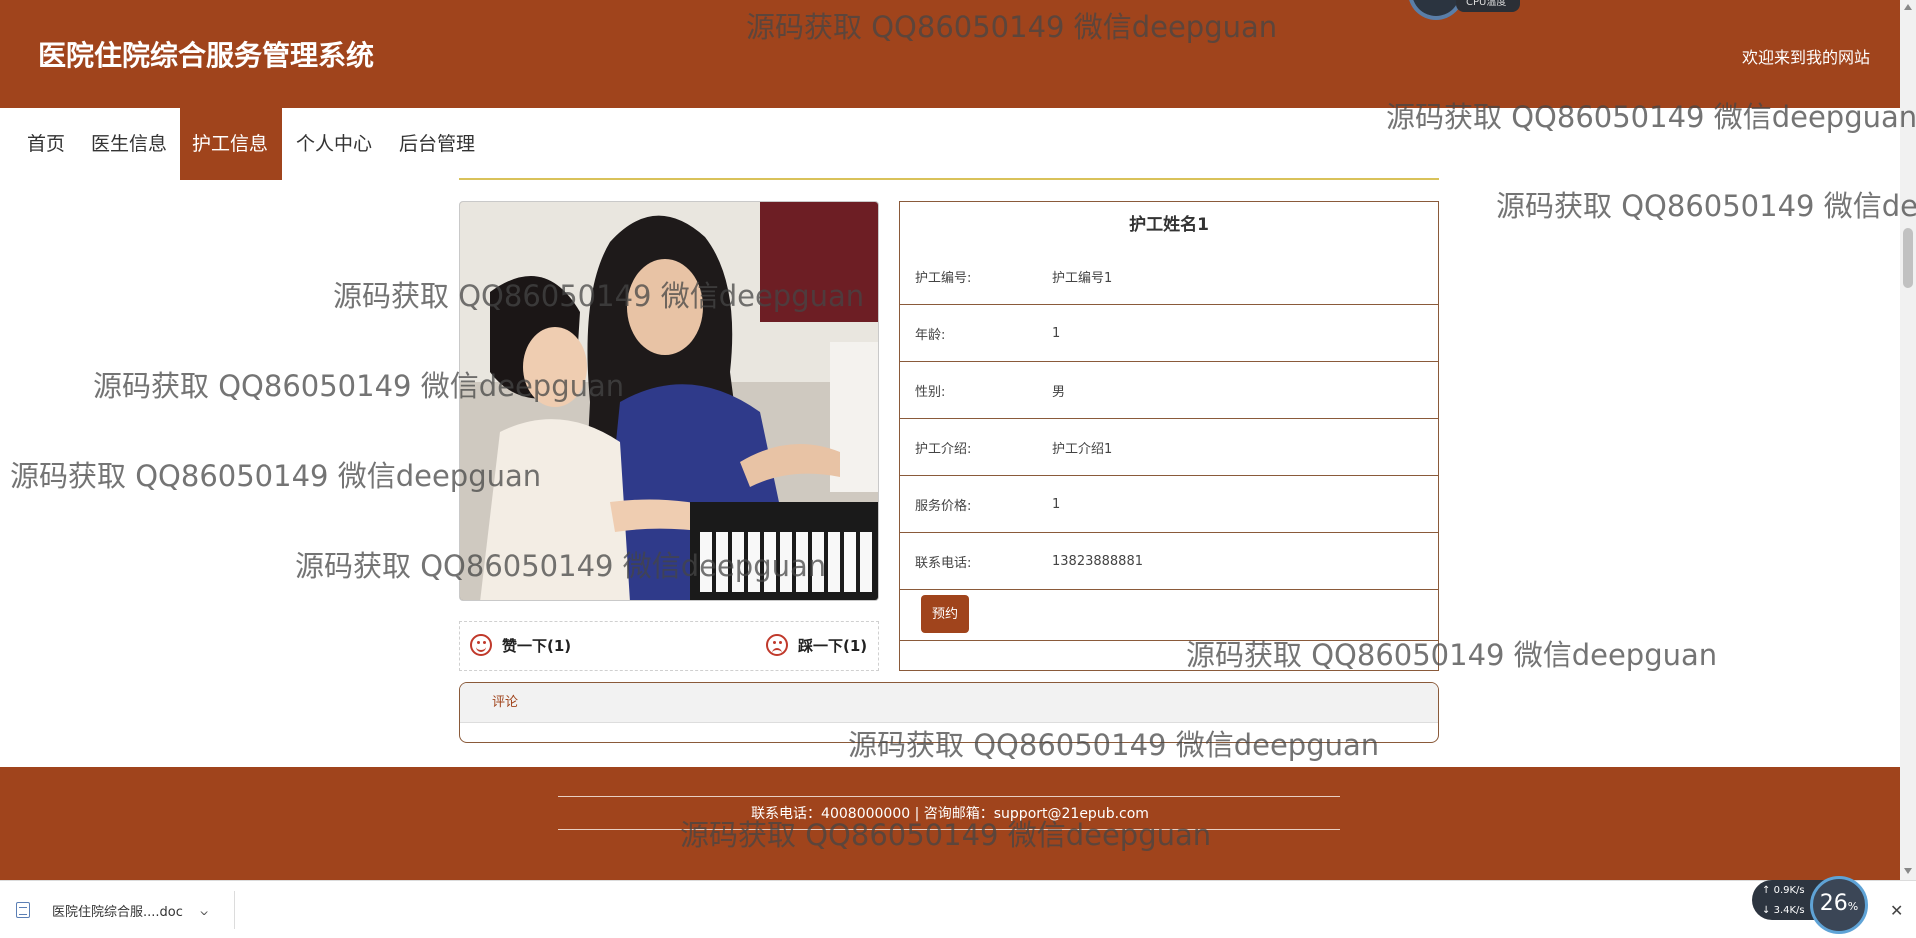  I want to click on download-item: 医院住院综合服....doc ^, so click(121, 910).